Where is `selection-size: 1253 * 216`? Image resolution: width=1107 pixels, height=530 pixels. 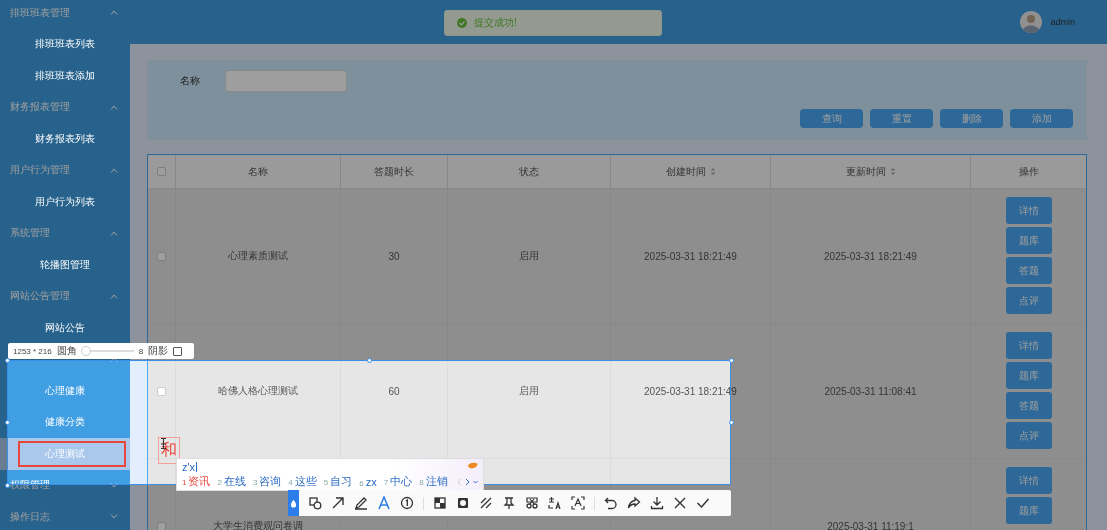 selection-size: 1253 * 216 is located at coordinates (32, 351).